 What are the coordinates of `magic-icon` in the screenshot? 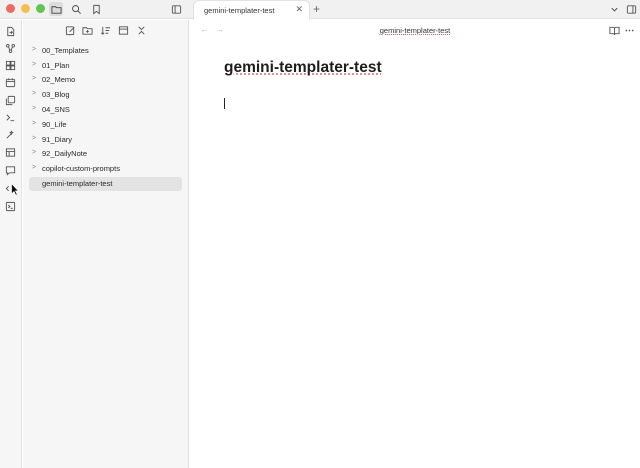 It's located at (10, 134).